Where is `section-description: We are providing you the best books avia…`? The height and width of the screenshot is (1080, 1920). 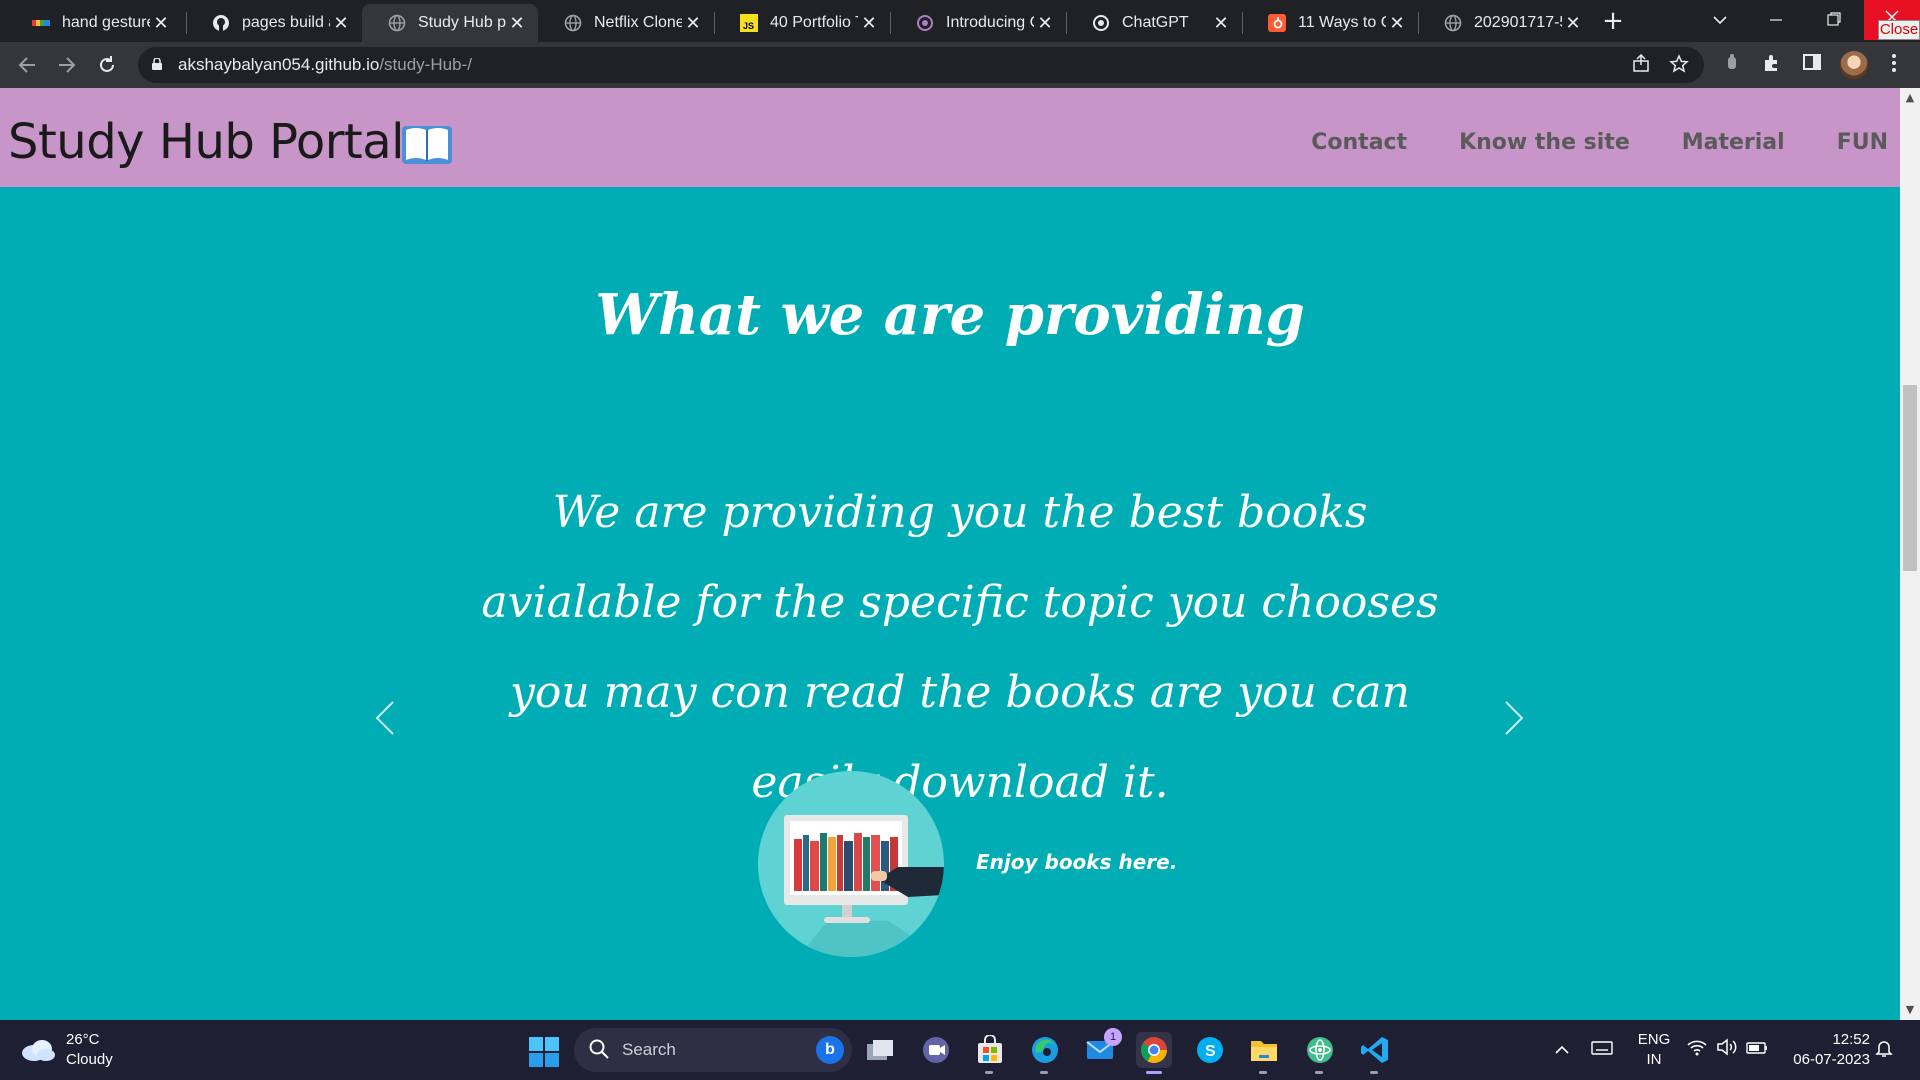 section-description: We are providing you the best books avia… is located at coordinates (960, 647).